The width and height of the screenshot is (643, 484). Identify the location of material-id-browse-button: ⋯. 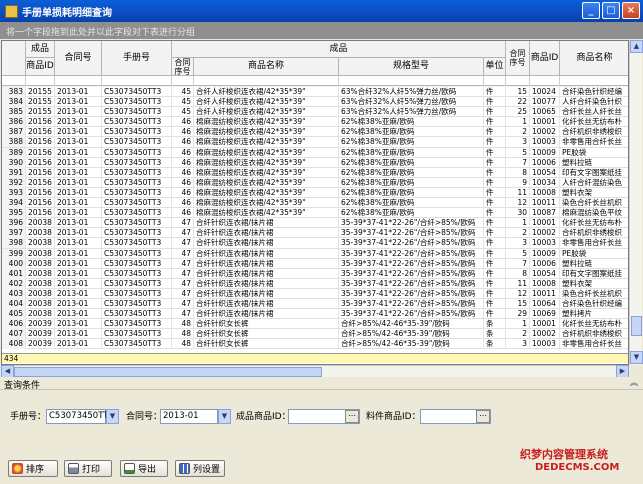
(483, 416).